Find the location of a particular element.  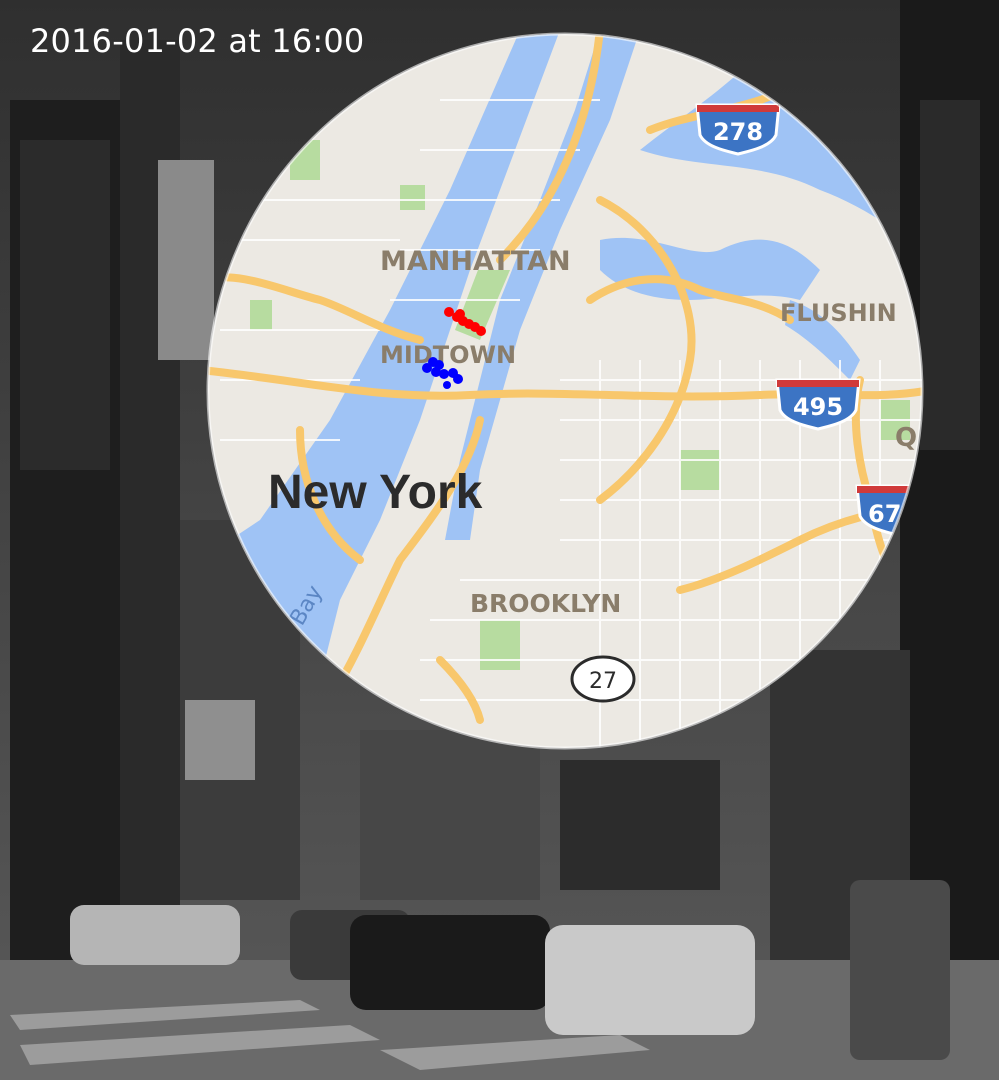

shield-678-icon: 67 is located at coordinates (888, 510).